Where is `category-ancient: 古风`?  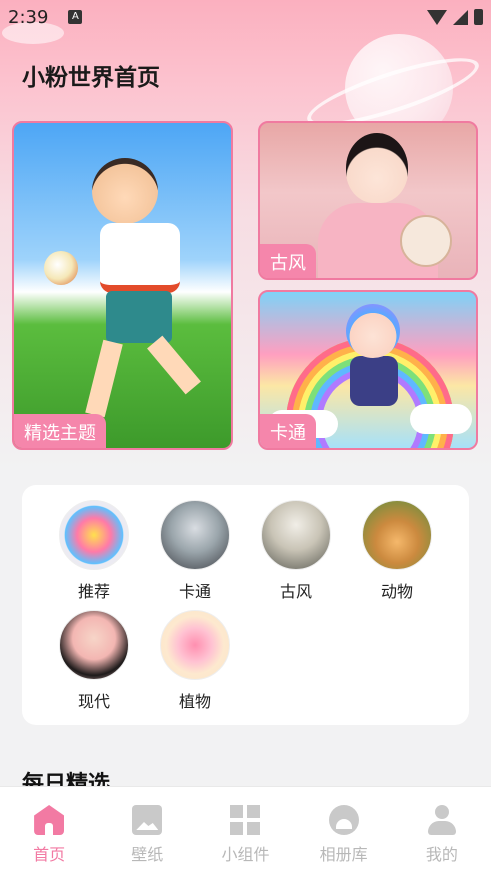
category-ancient: 古风 is located at coordinates (296, 551).